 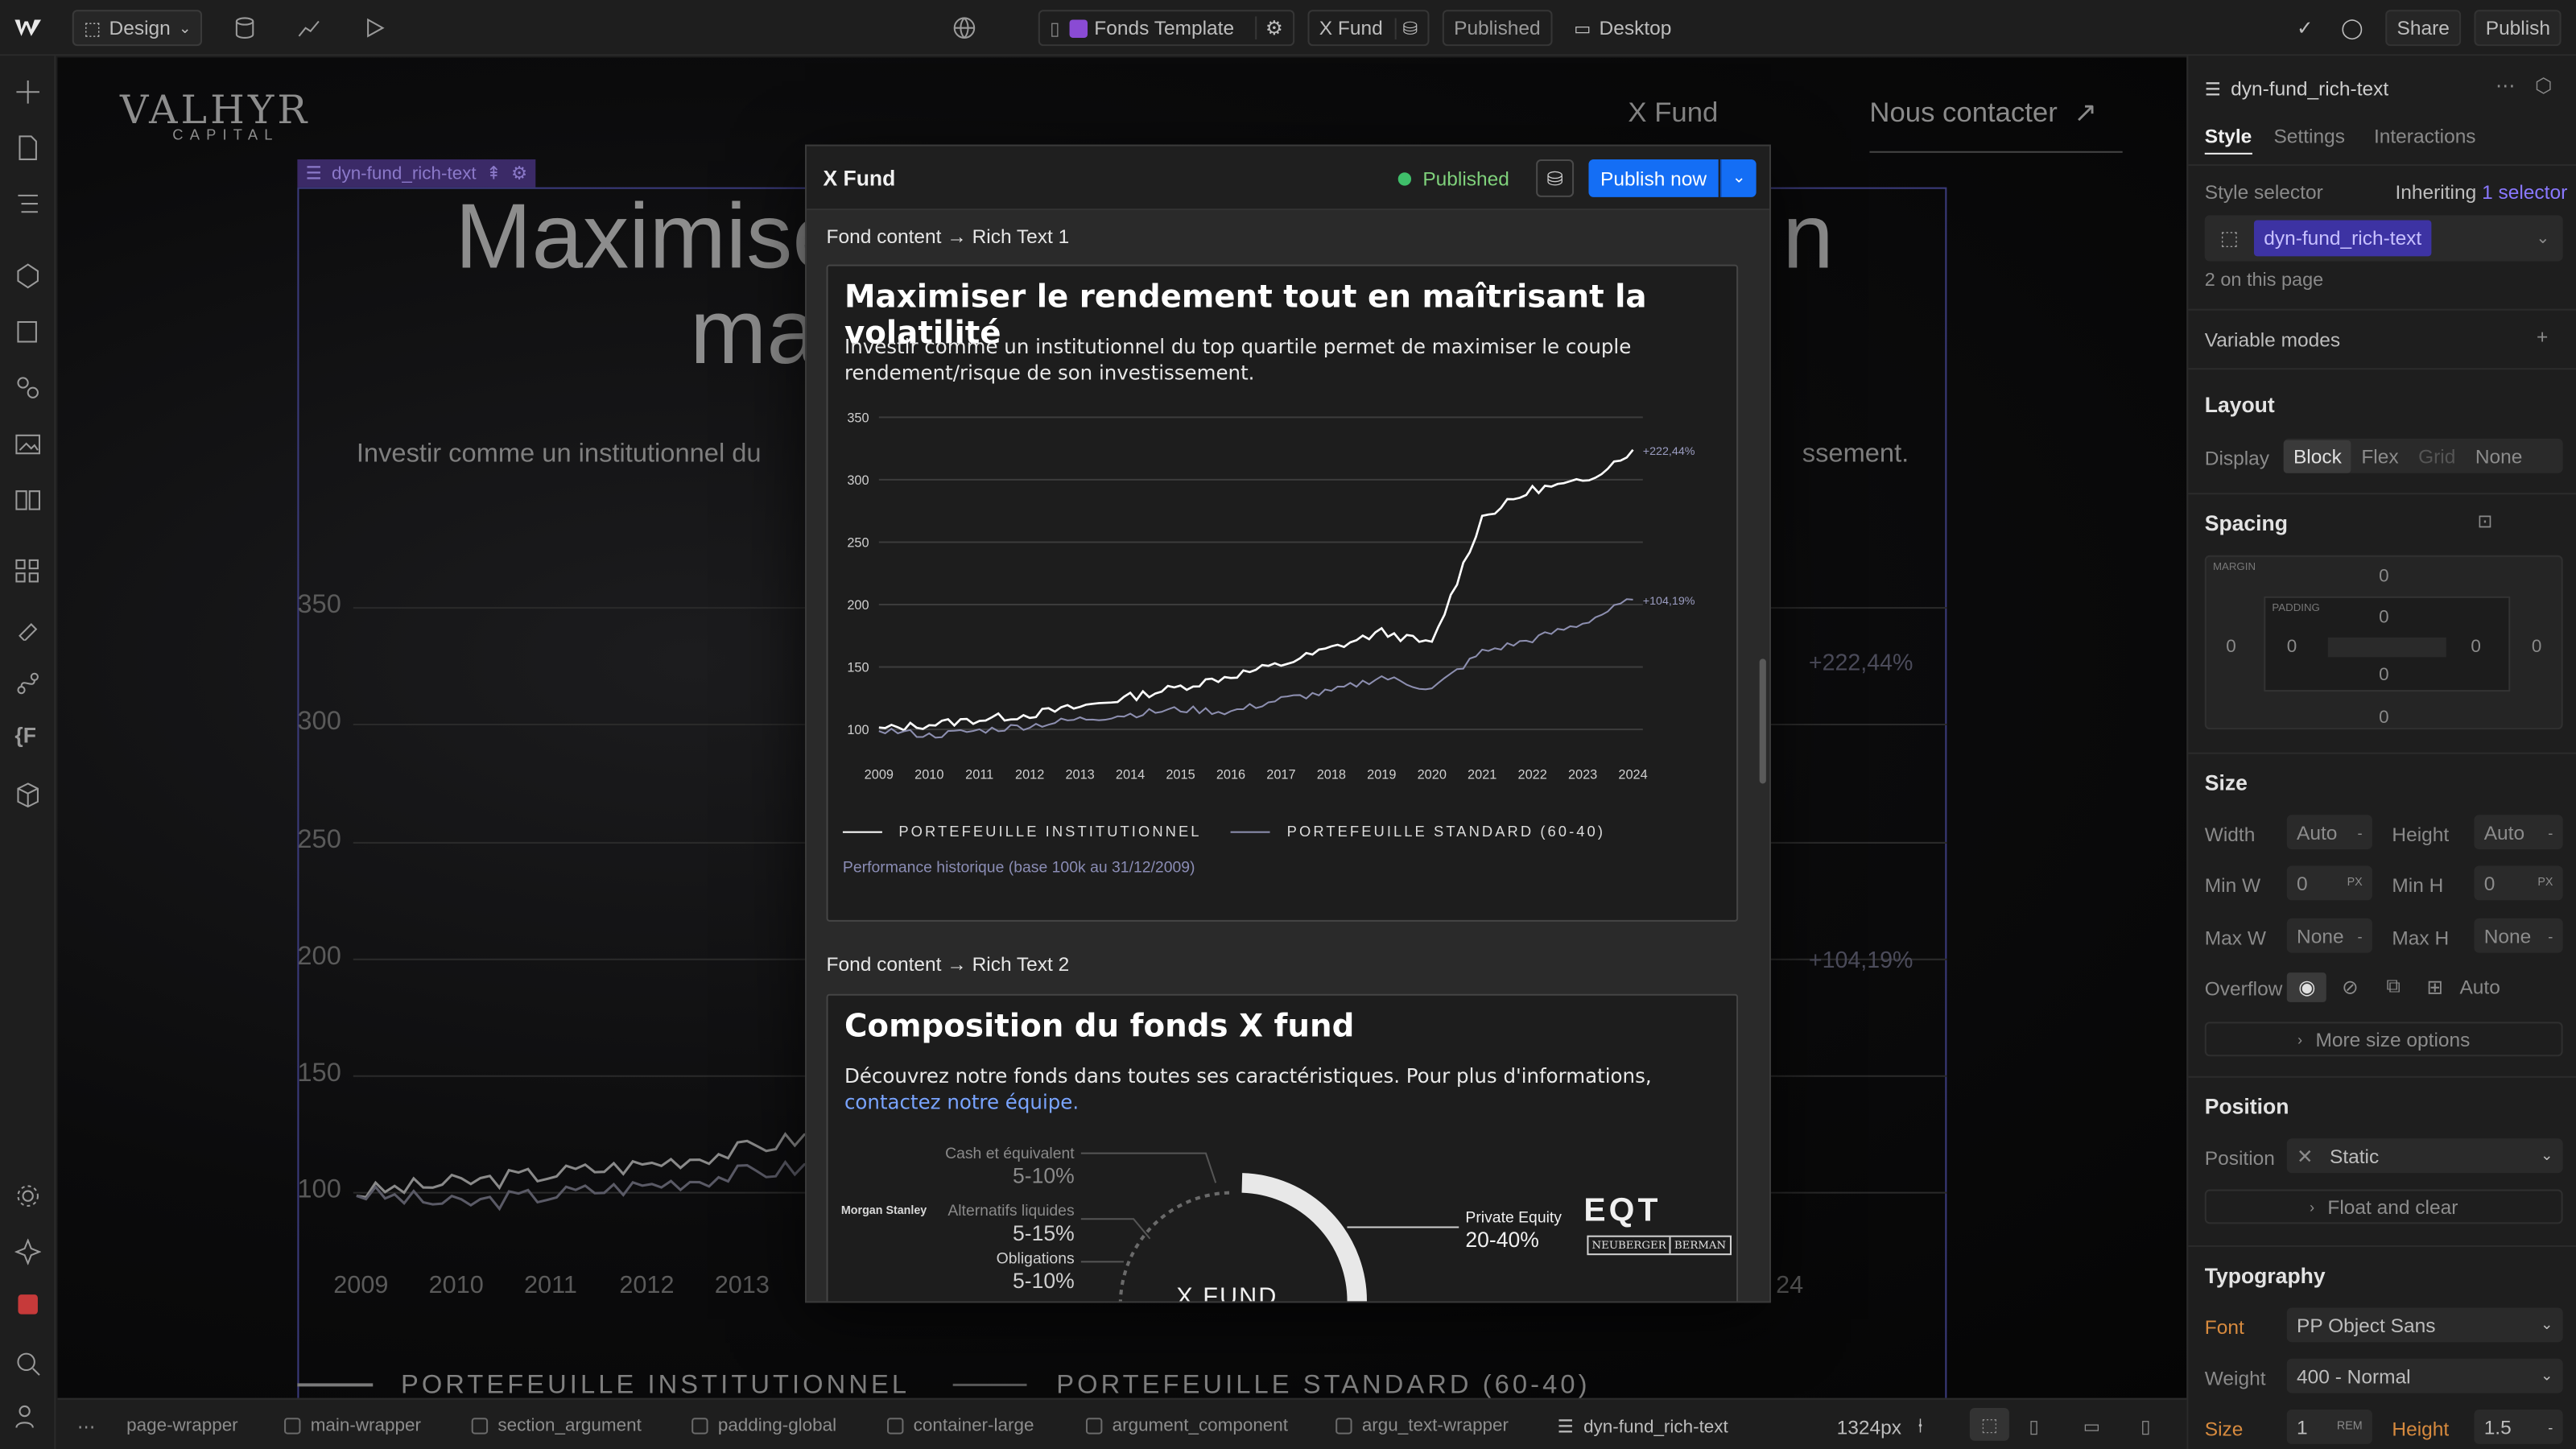 What do you see at coordinates (2424, 1325) in the screenshot?
I see `font-select: PP Object Sans ⌄` at bounding box center [2424, 1325].